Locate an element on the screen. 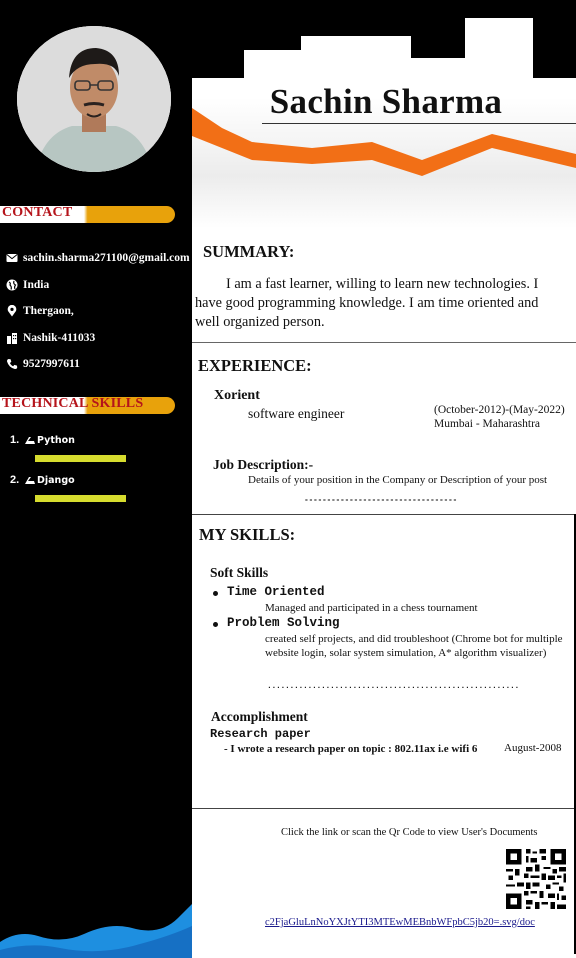 The height and width of the screenshot is (958, 576). job-dates: (October-2012)-(May-2022) is located at coordinates (499, 410).